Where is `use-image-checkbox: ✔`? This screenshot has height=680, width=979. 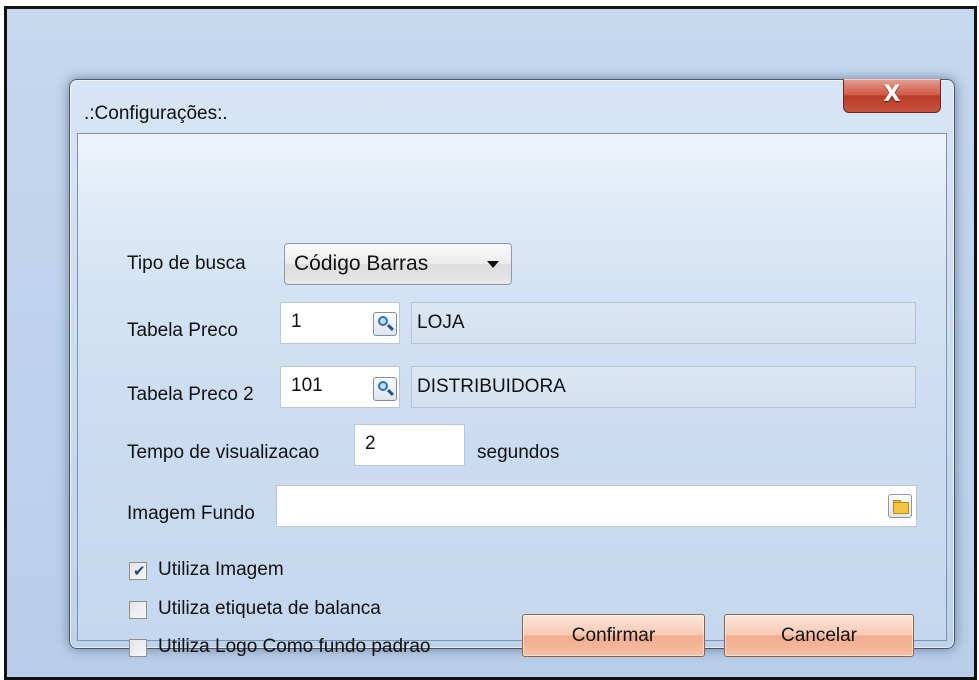 use-image-checkbox: ✔ is located at coordinates (138, 571).